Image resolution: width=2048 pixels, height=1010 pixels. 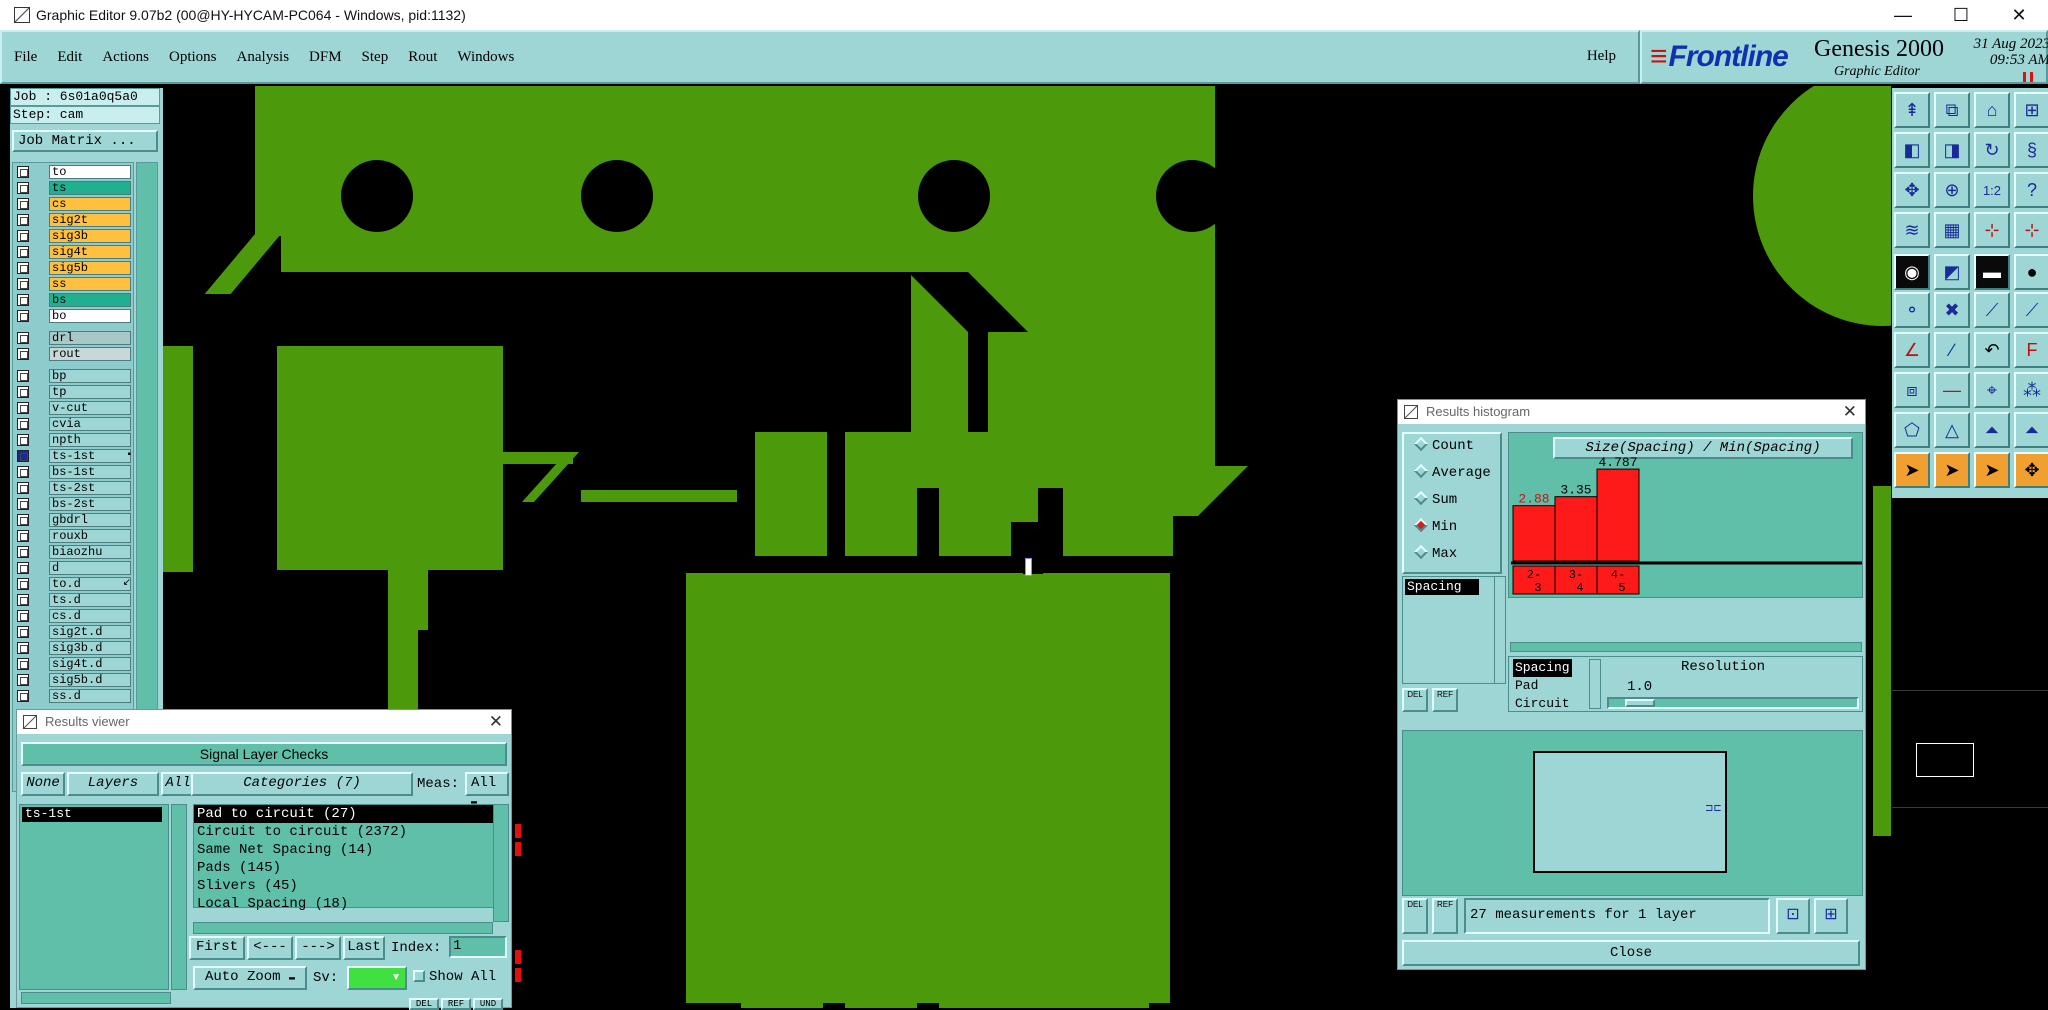 I want to click on radio-min: Min, so click(x=1435, y=526).